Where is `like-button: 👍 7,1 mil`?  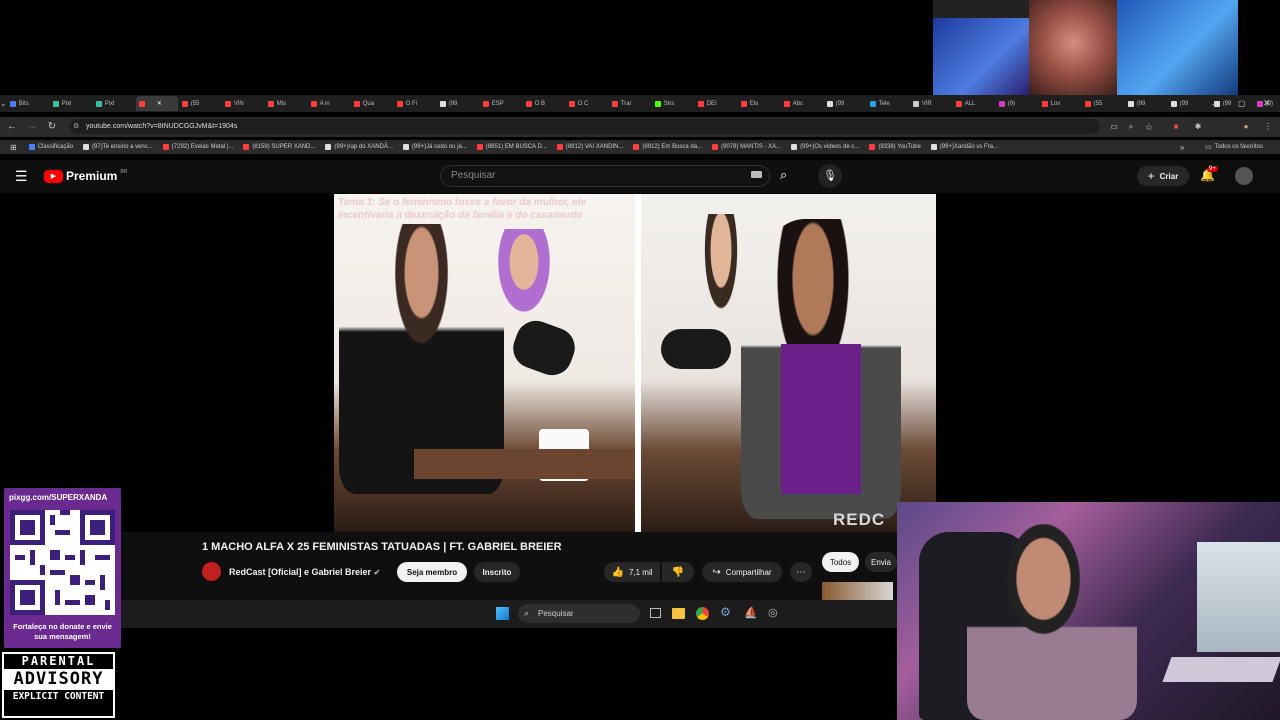 like-button: 👍 7,1 mil is located at coordinates (632, 572).